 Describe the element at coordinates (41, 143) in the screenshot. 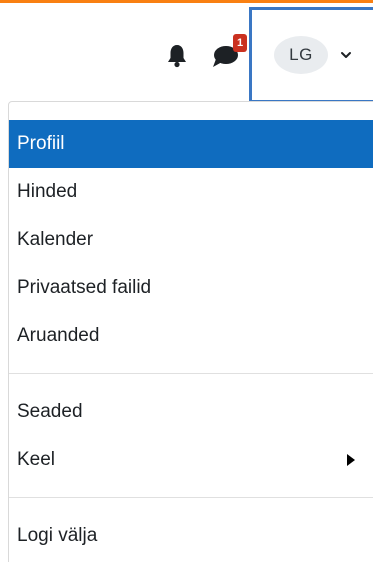

I see `menu-item-label: Profiil` at that location.